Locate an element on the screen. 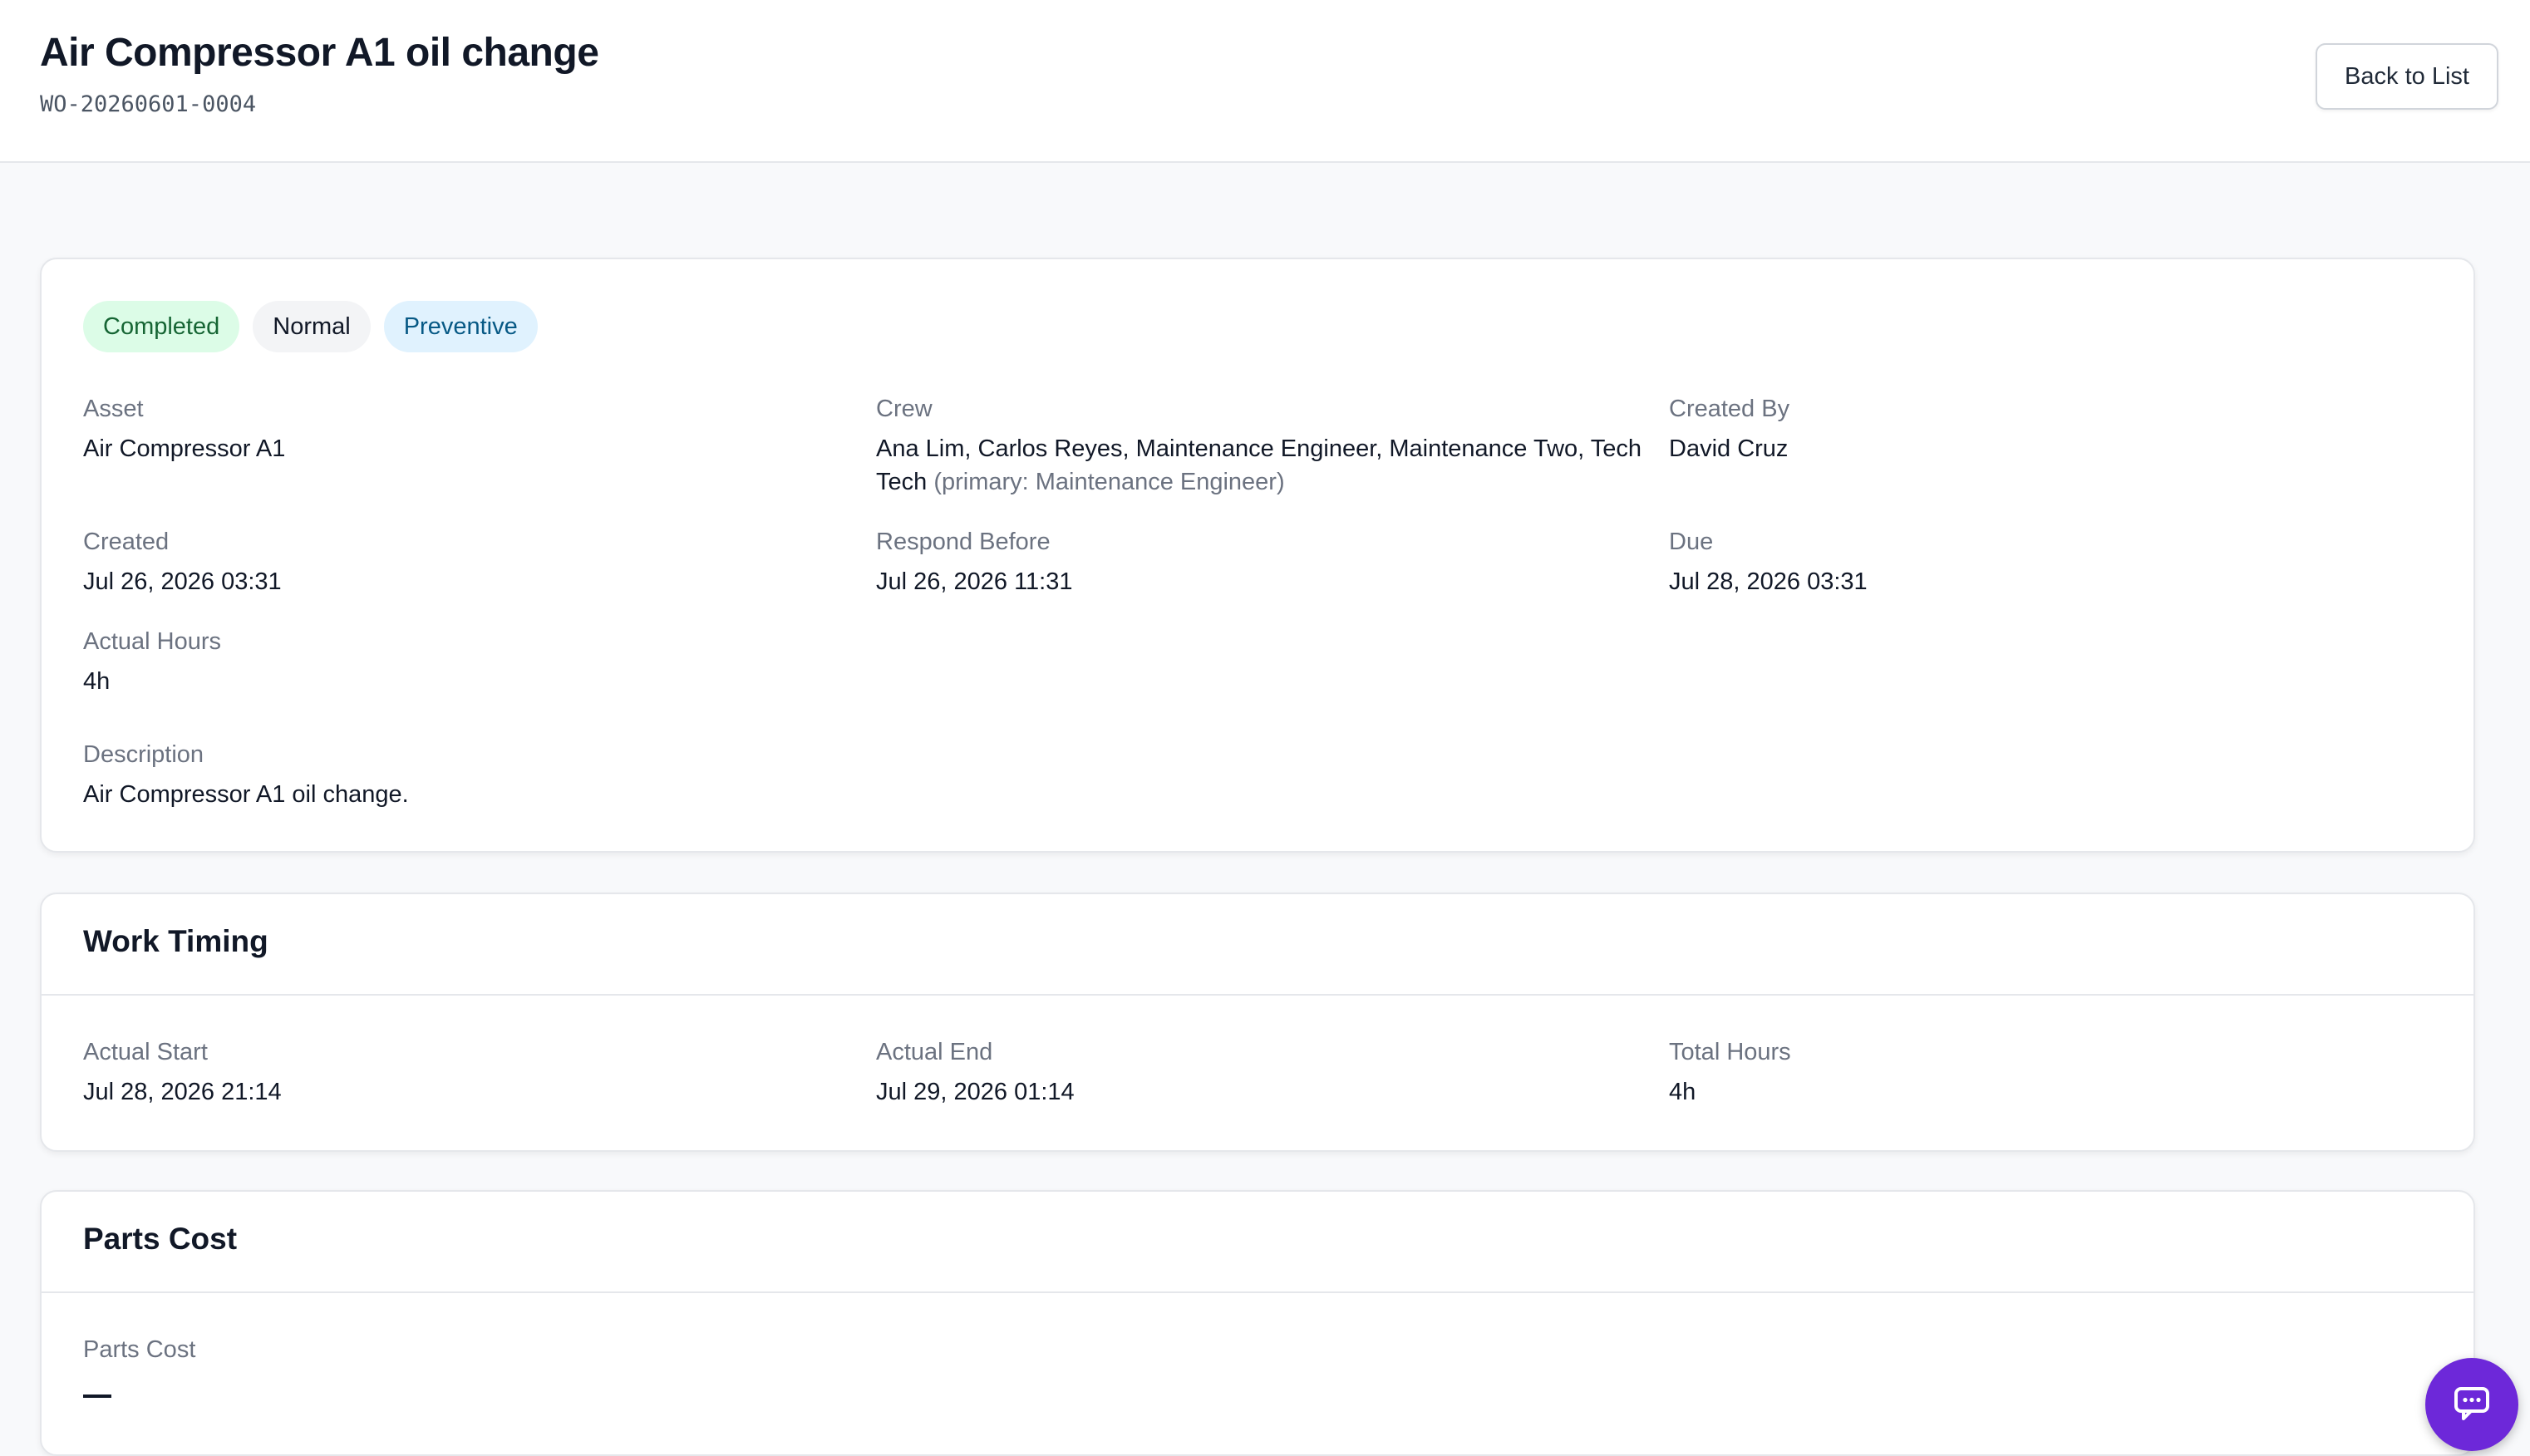 The width and height of the screenshot is (2530, 1456). created-field: Created Jul 26, 2026 03:31 is located at coordinates (457, 561).